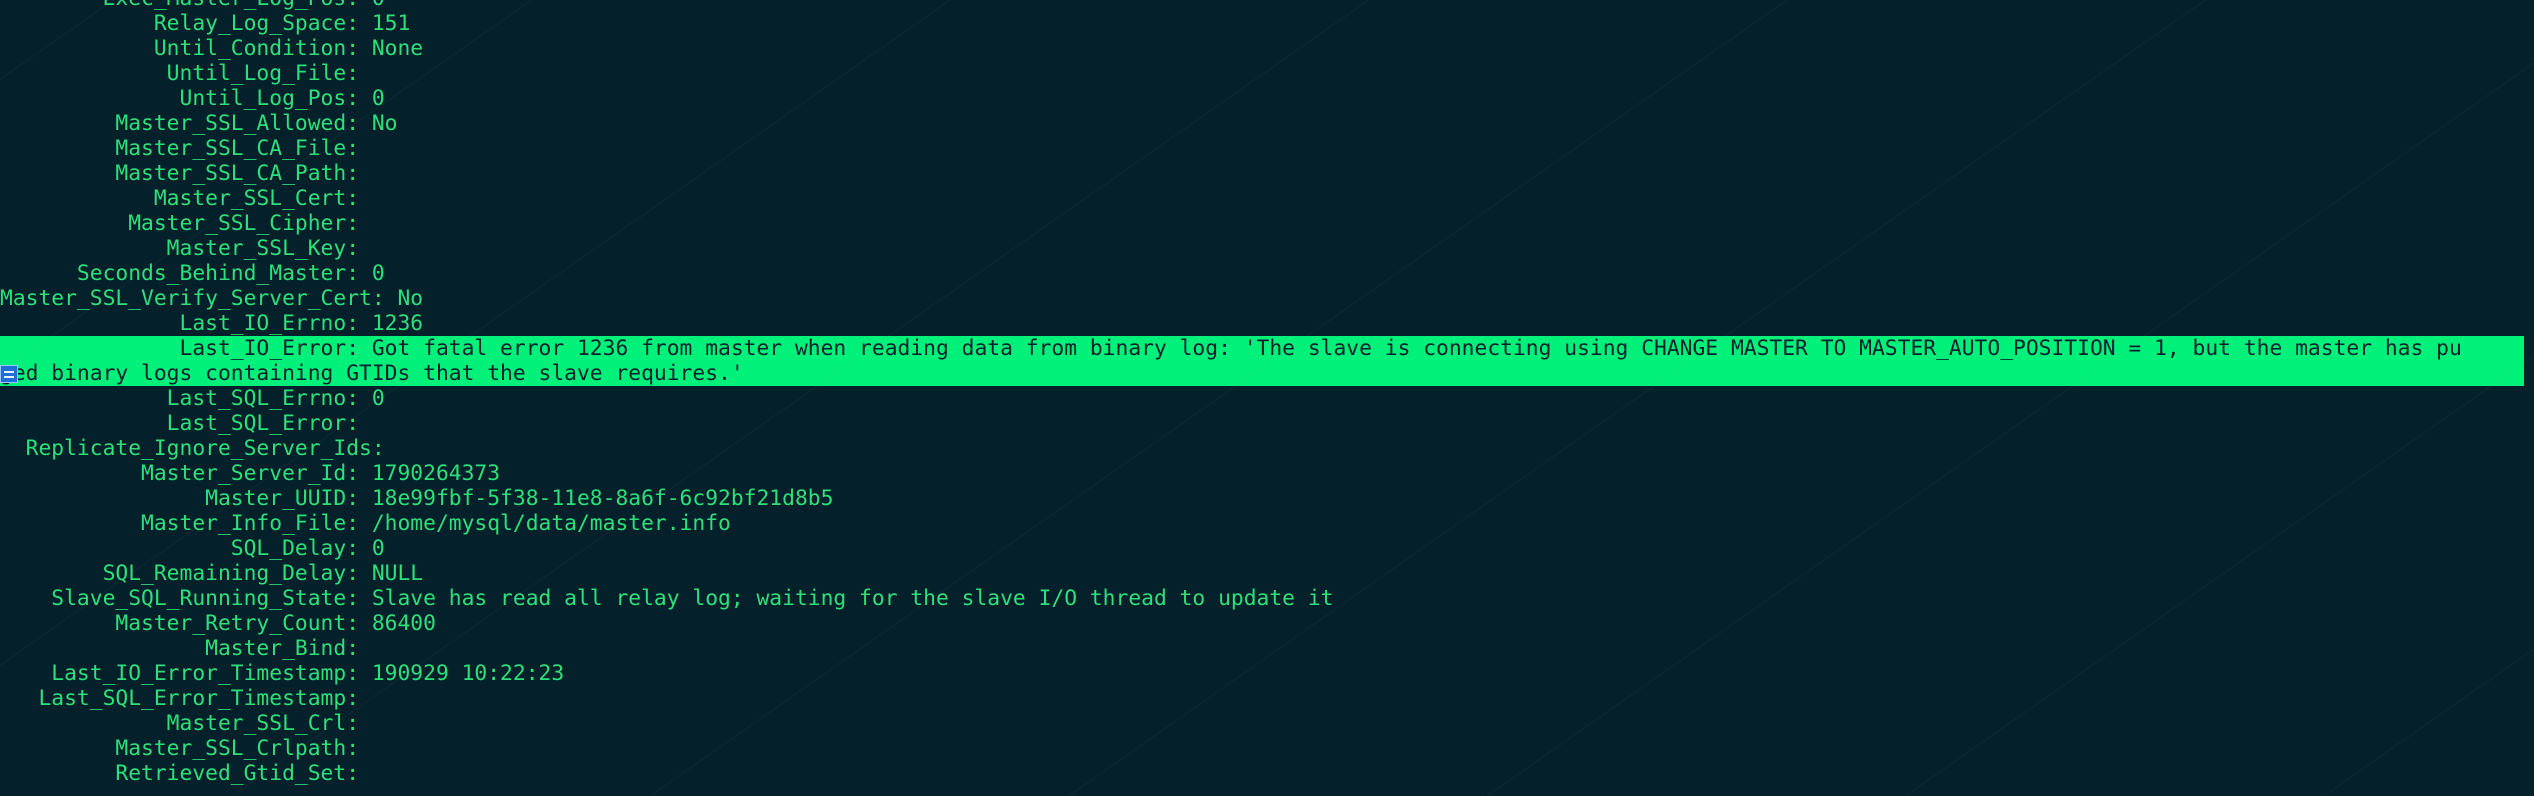 This screenshot has height=796, width=2534. I want to click on terminal-line: Until_Log_Pos: 0, so click(192, 98).